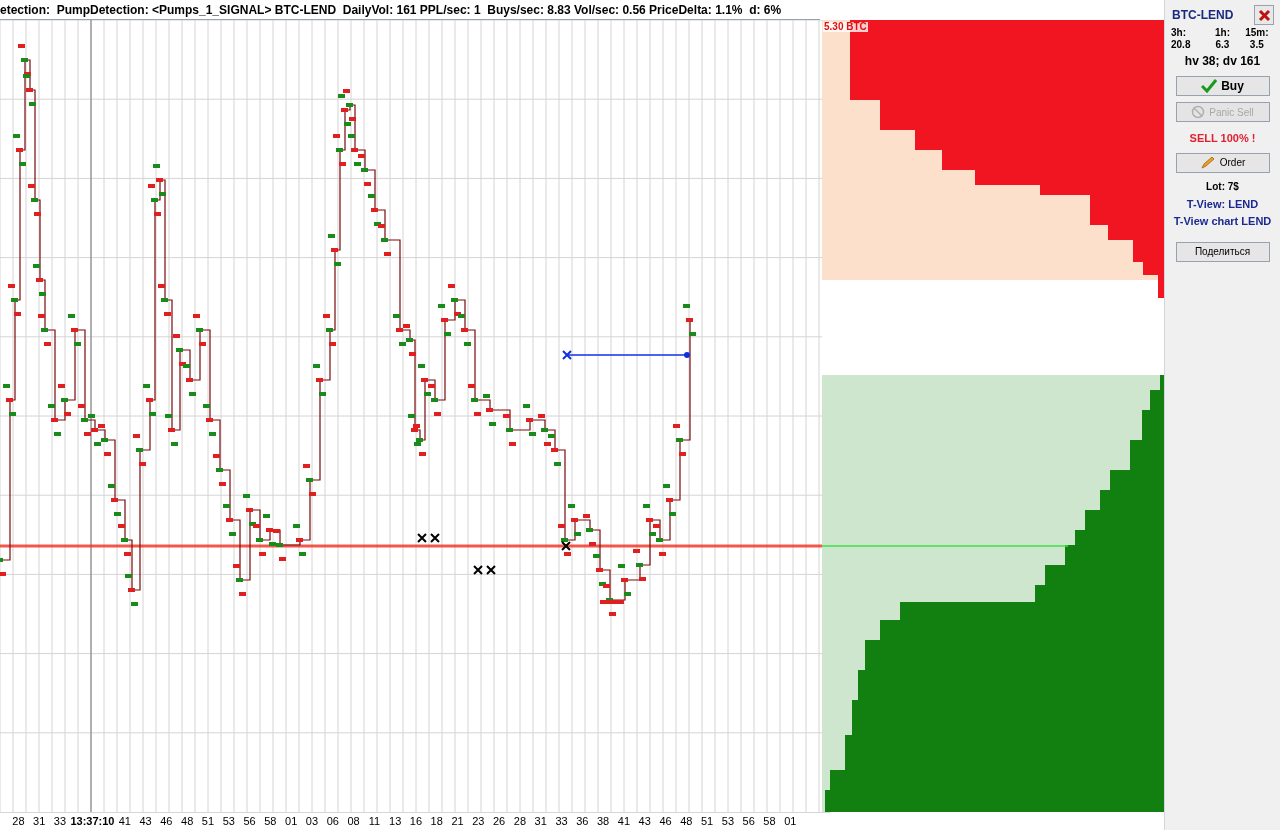  I want to click on axis-tick-label: 08, so click(353, 822).